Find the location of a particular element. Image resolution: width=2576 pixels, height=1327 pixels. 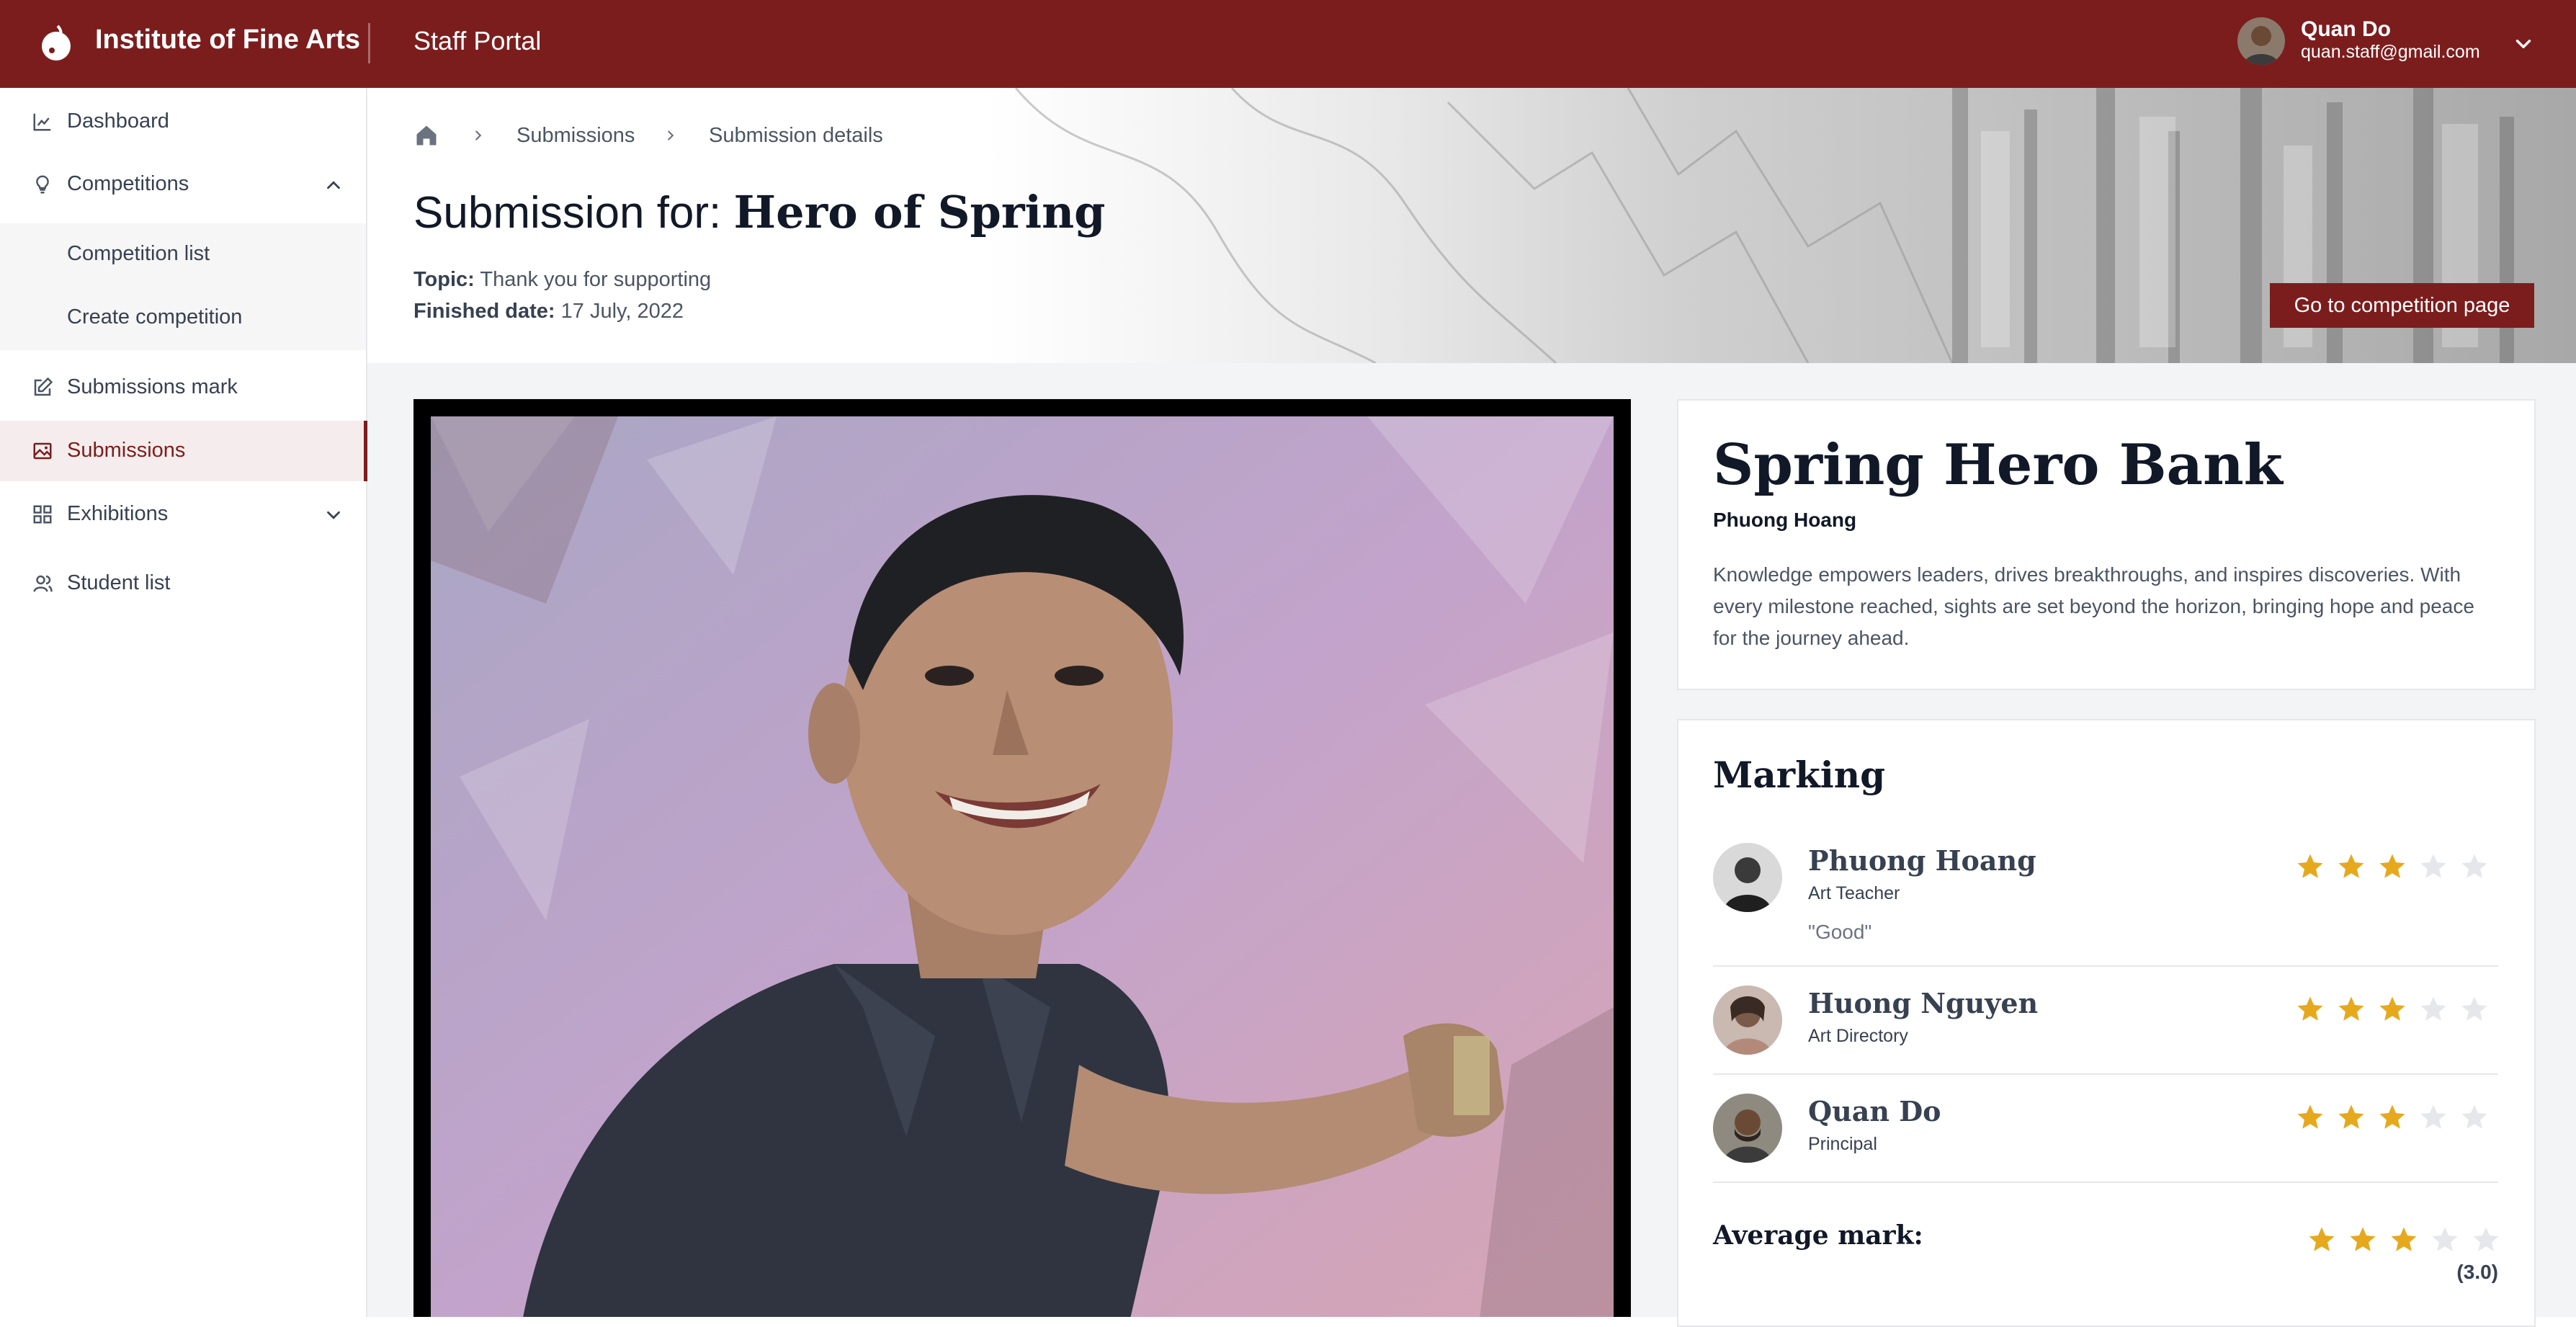

go-to-competition-button: Go to competition page is located at coordinates (2402, 305).